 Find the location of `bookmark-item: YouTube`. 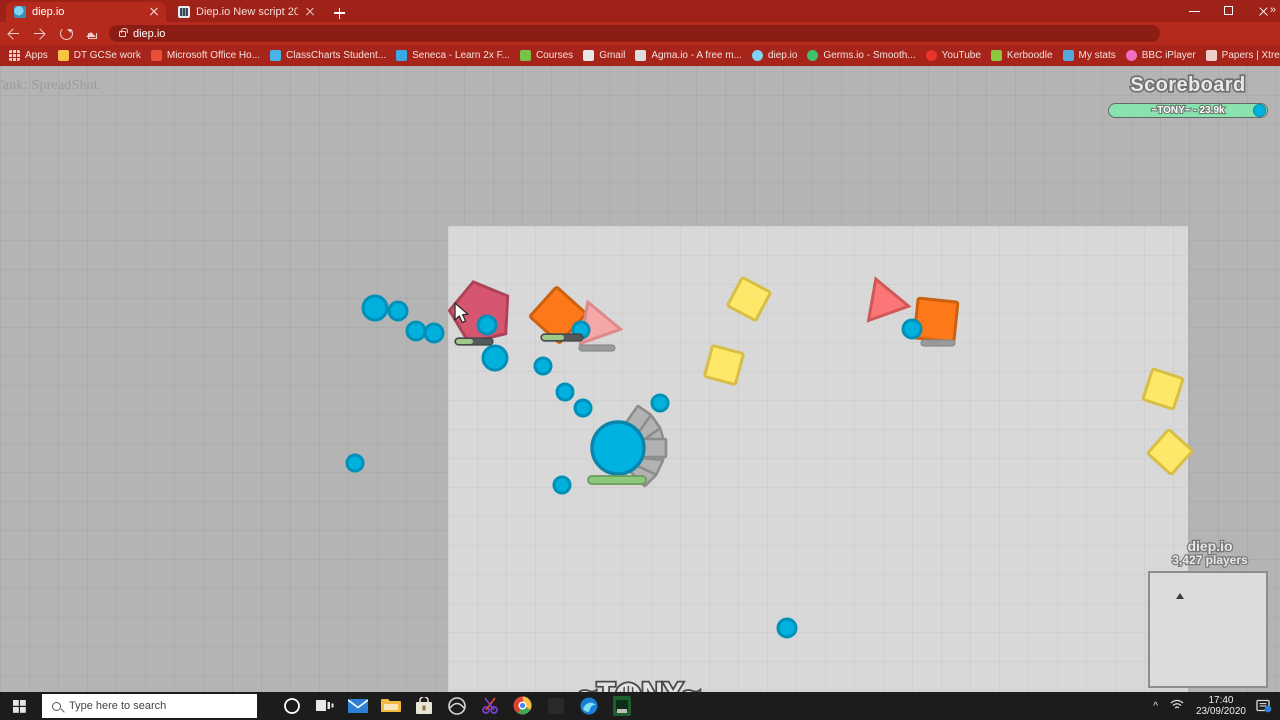

bookmark-item: YouTube is located at coordinates (954, 56).